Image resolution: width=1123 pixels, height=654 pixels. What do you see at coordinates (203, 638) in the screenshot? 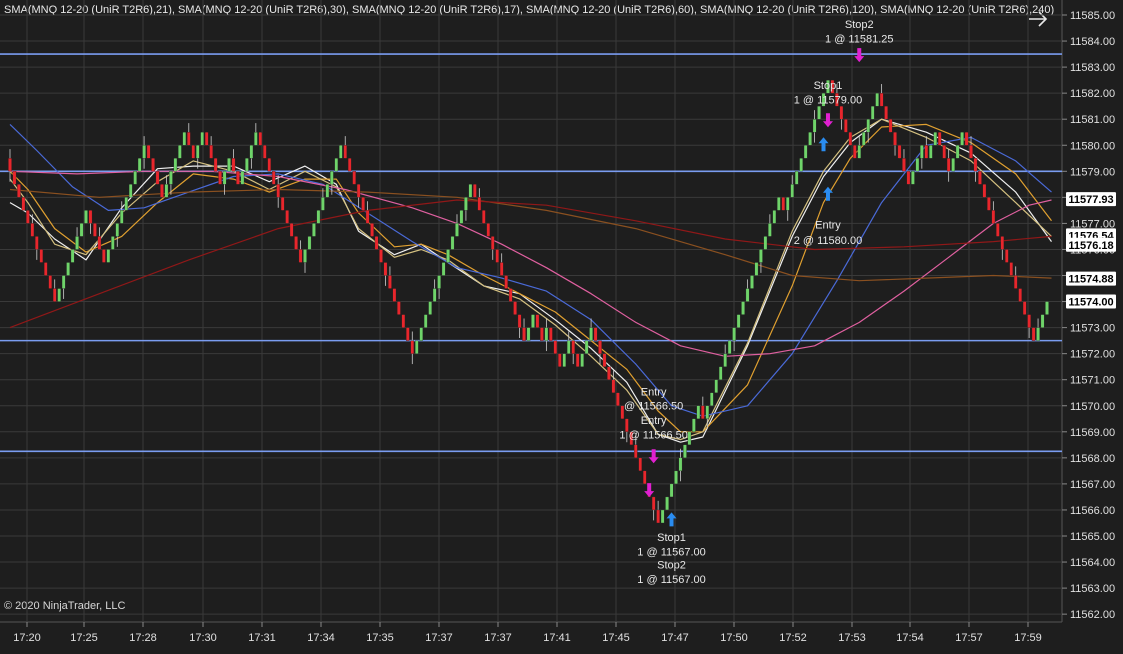
I see `x-tick-label: 17:30` at bounding box center [203, 638].